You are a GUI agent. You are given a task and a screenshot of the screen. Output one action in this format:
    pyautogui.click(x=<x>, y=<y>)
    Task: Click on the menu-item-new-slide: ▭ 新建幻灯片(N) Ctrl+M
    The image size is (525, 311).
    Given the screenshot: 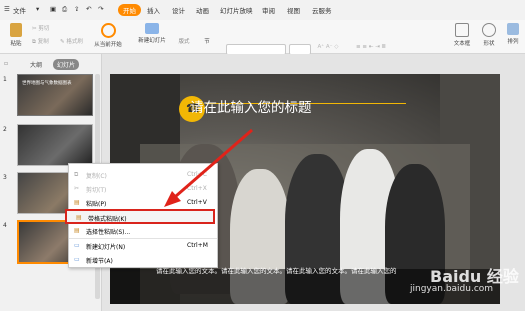 What is the action you would take?
    pyautogui.click(x=143, y=245)
    